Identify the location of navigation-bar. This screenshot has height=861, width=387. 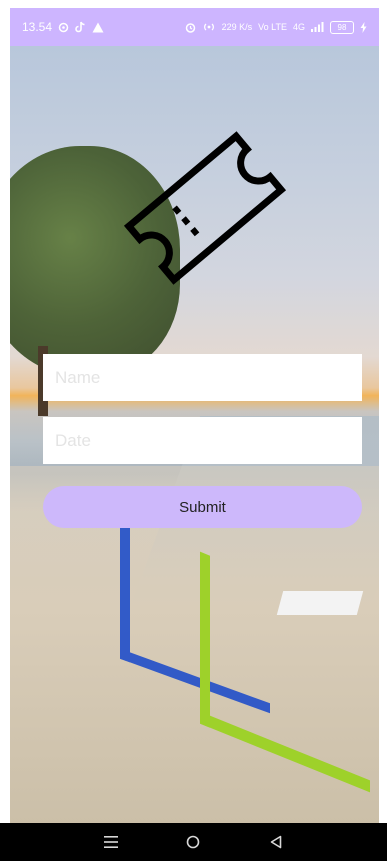
(193, 842).